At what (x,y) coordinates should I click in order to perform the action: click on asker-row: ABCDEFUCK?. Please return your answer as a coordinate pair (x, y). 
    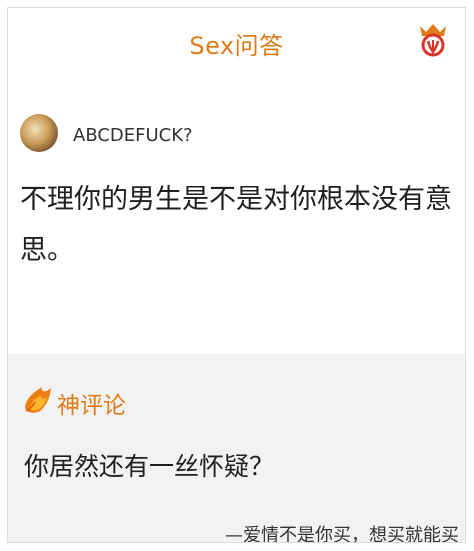
    Looking at the image, I should click on (230, 135).